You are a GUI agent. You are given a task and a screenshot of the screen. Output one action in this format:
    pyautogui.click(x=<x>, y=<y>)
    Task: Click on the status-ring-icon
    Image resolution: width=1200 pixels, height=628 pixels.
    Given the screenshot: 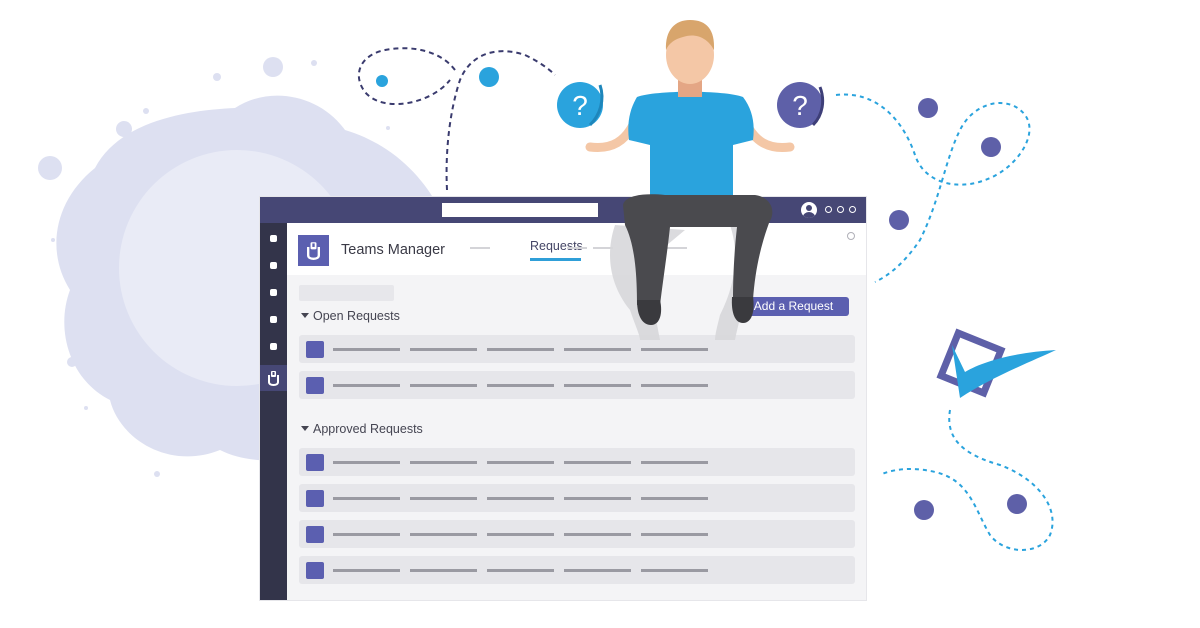 What is the action you would take?
    pyautogui.click(x=851, y=236)
    